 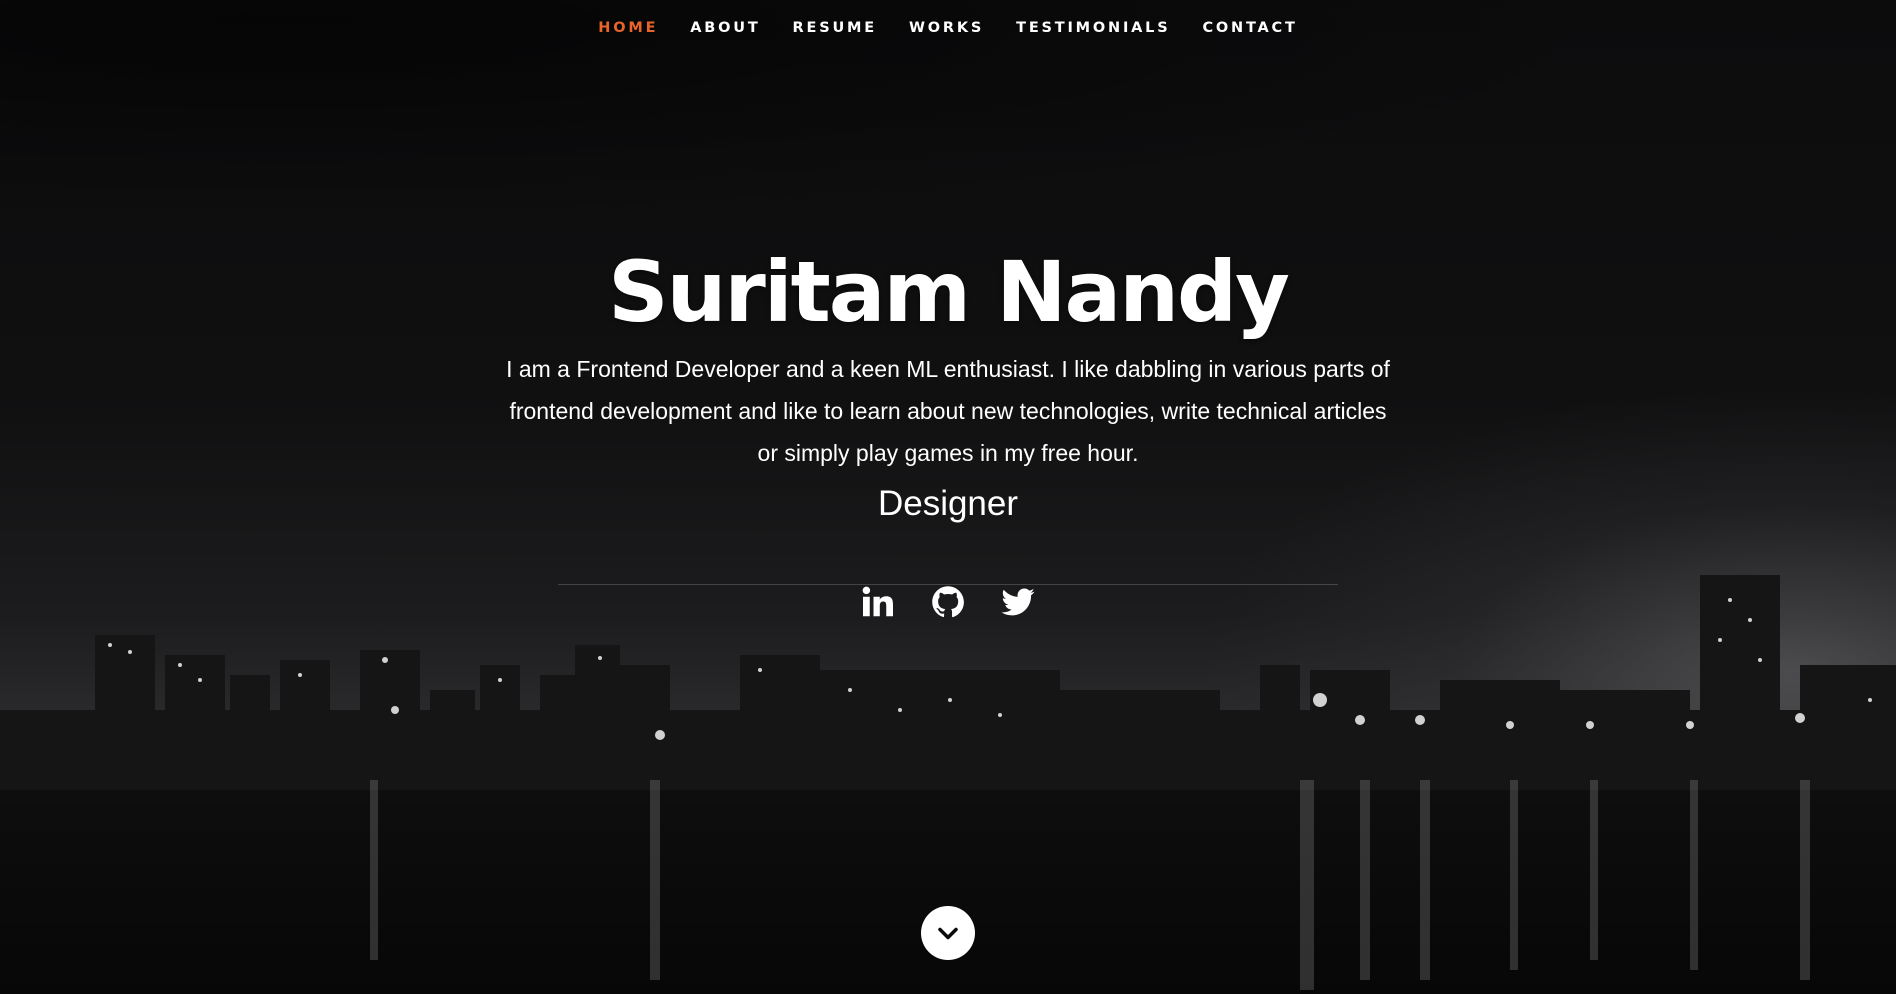 I want to click on nav-item-about: ABOUT, so click(x=725, y=28).